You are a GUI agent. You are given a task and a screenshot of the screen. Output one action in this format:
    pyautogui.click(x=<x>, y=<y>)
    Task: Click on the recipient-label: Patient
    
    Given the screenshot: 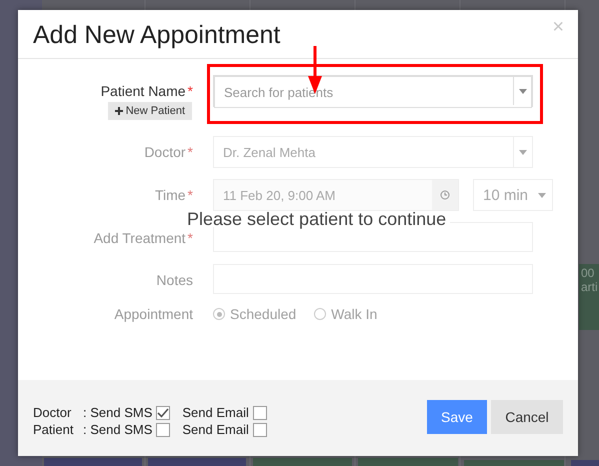 What is the action you would take?
    pyautogui.click(x=53, y=429)
    